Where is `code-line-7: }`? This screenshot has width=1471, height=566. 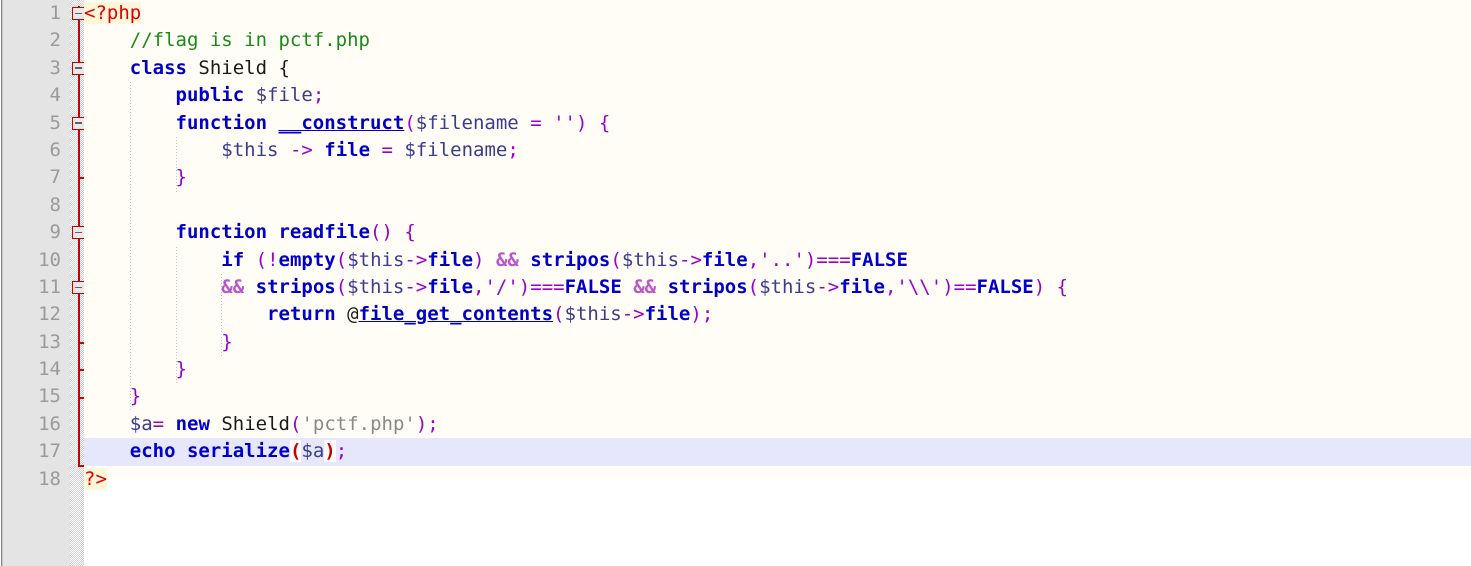 code-line-7: } is located at coordinates (777, 177).